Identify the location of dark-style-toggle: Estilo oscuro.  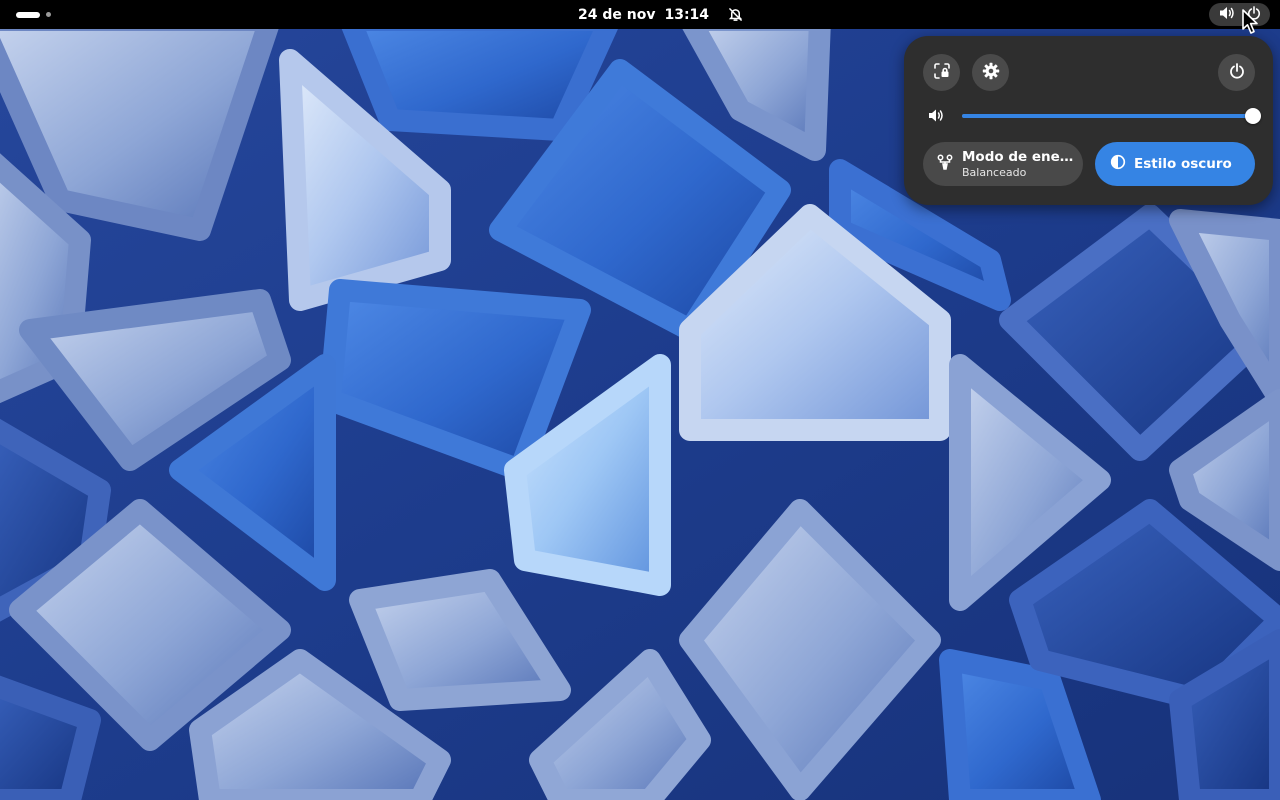
(1175, 164).